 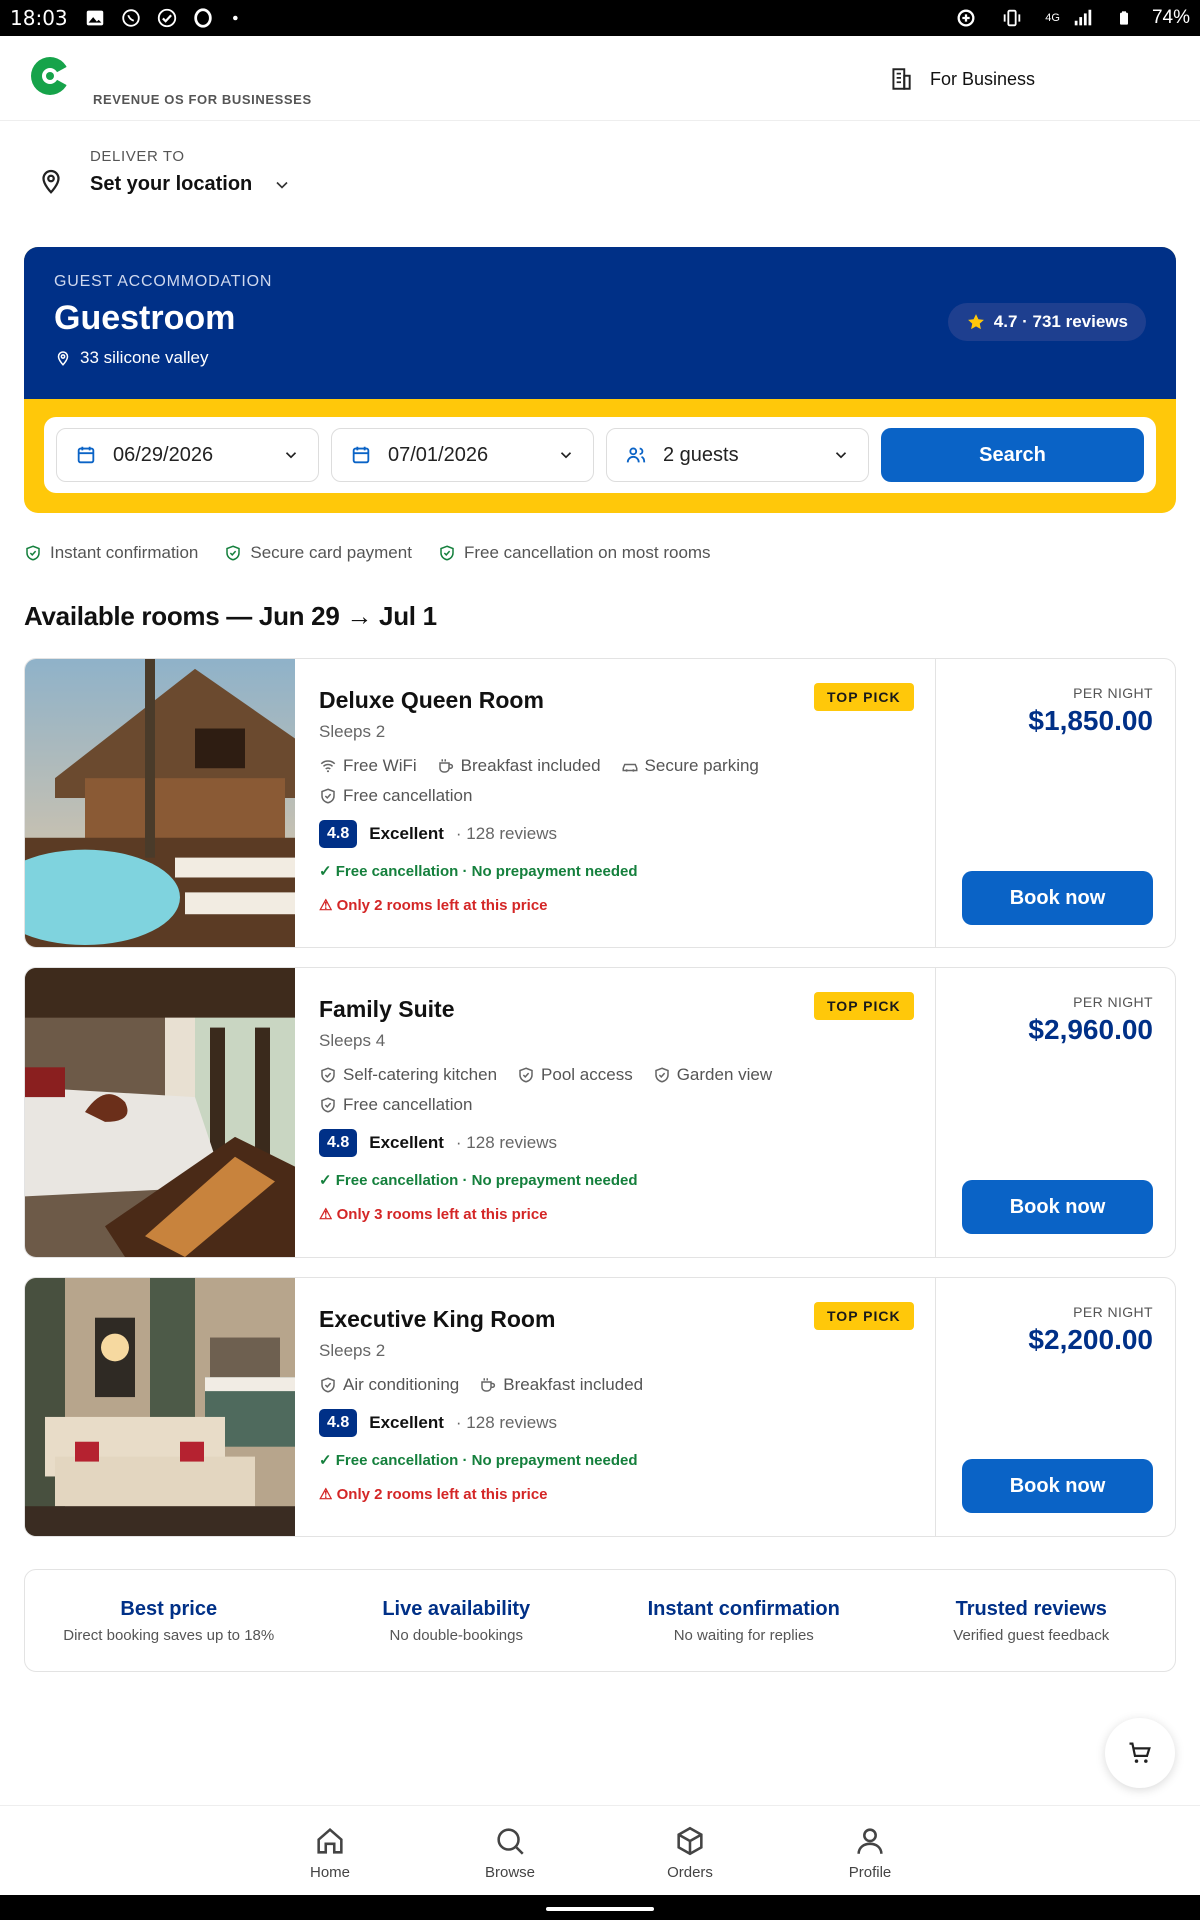 I want to click on cart-button, so click(x=1140, y=1753).